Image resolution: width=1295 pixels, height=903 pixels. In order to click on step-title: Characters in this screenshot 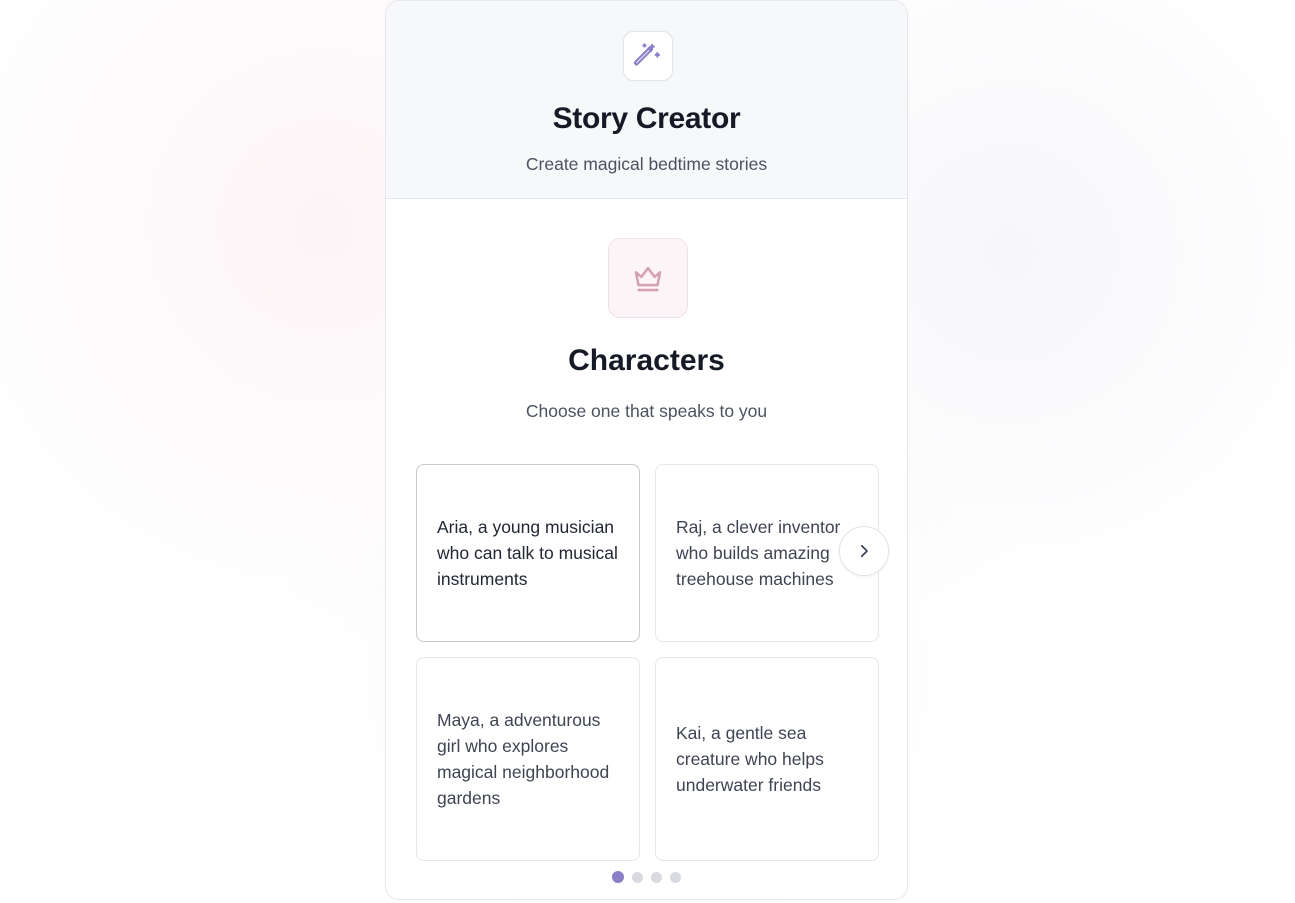, I will do `click(646, 360)`.